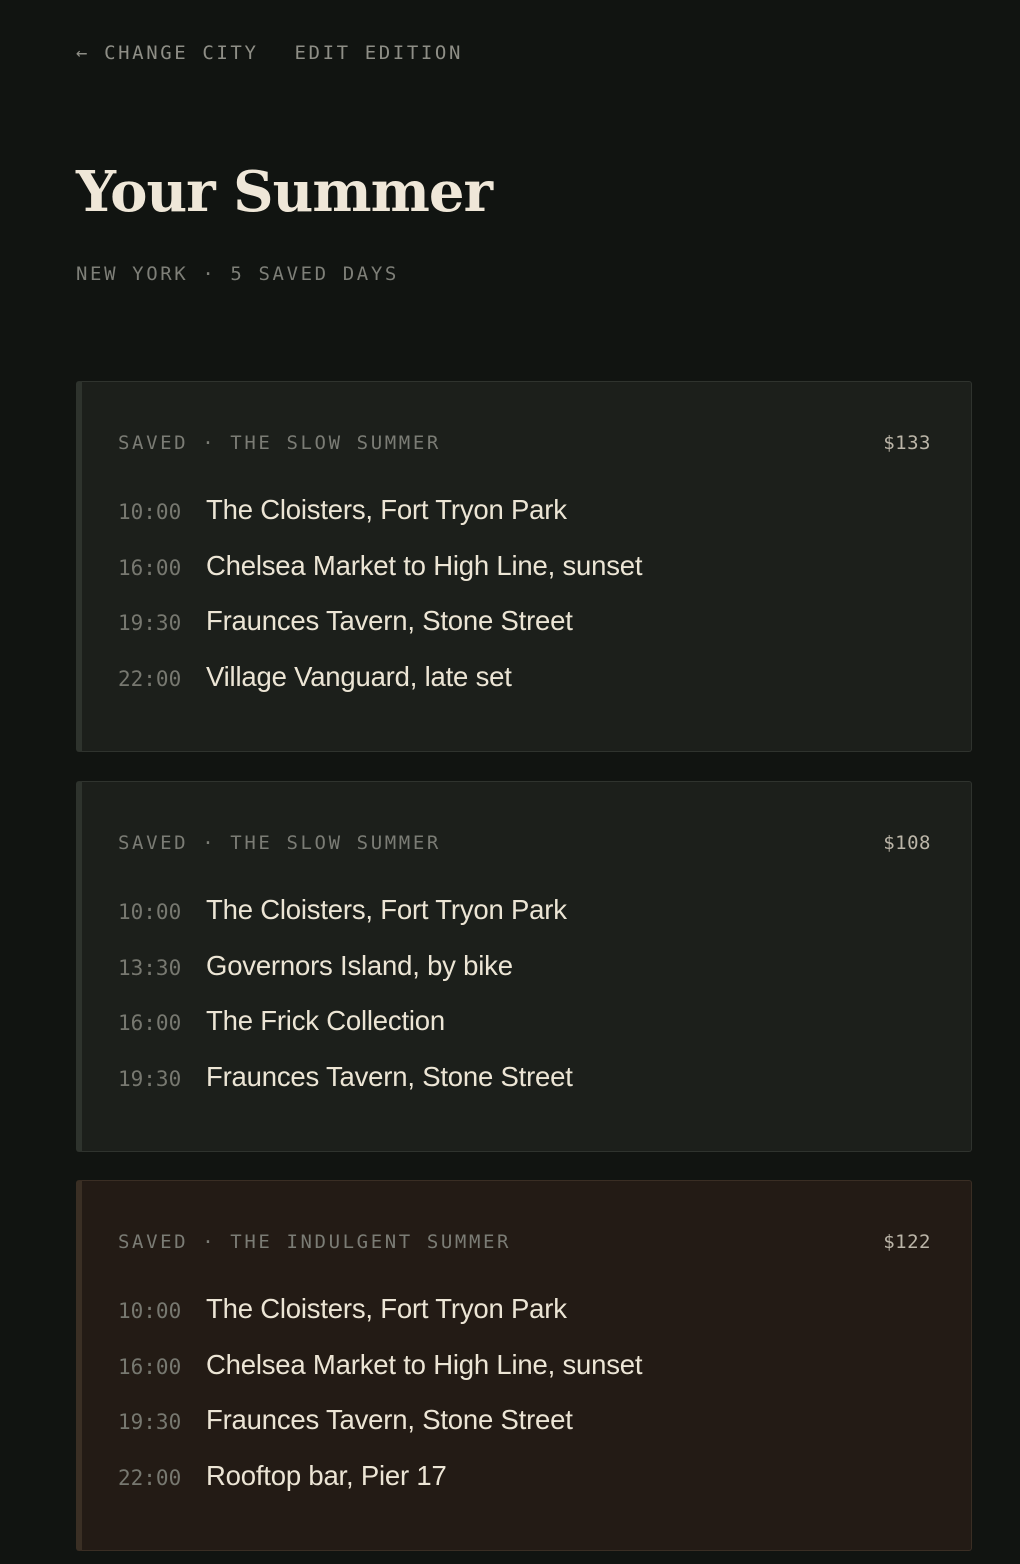 The width and height of the screenshot is (1020, 1564). I want to click on card-price: $133, so click(907, 443).